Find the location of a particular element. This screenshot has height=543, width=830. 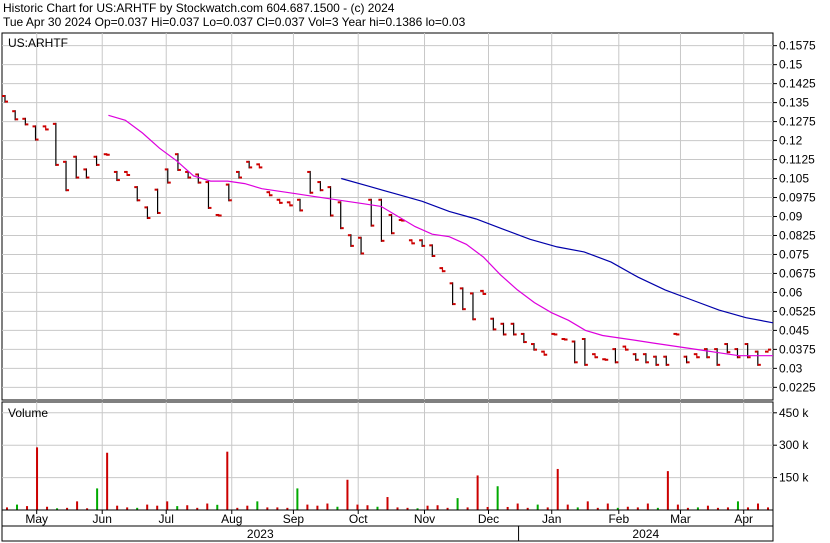

price-tick-label: 0.1575 is located at coordinates (797, 46).